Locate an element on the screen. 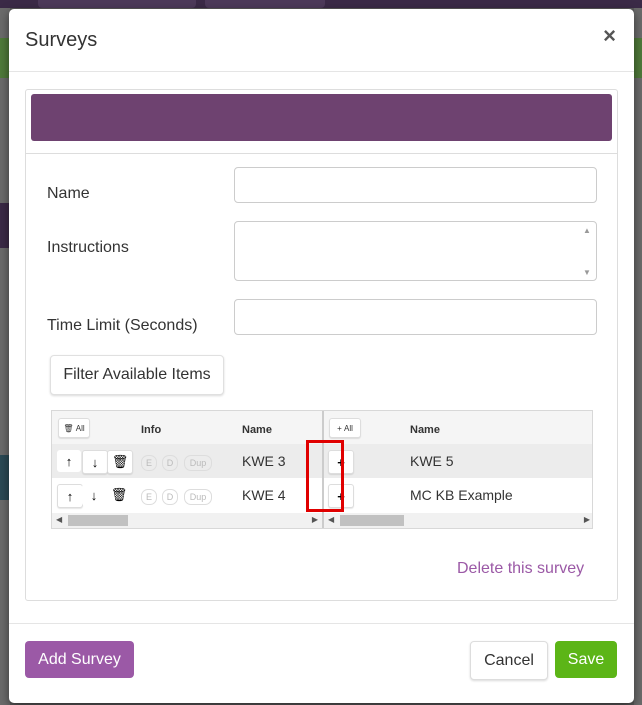  background-right is located at coordinates (638, 356).